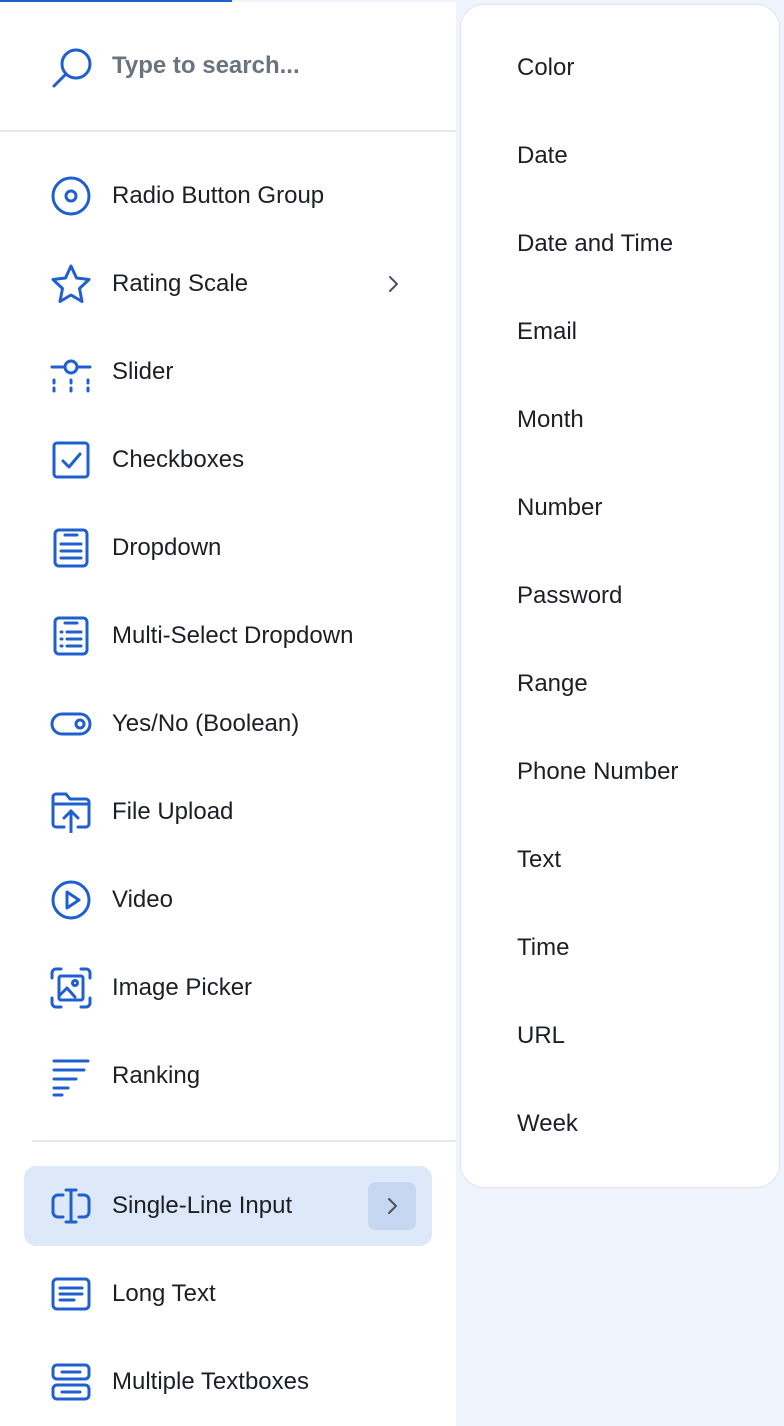 This screenshot has height=1426, width=784. Describe the element at coordinates (71, 1078) in the screenshot. I see `ranking-icon` at that location.